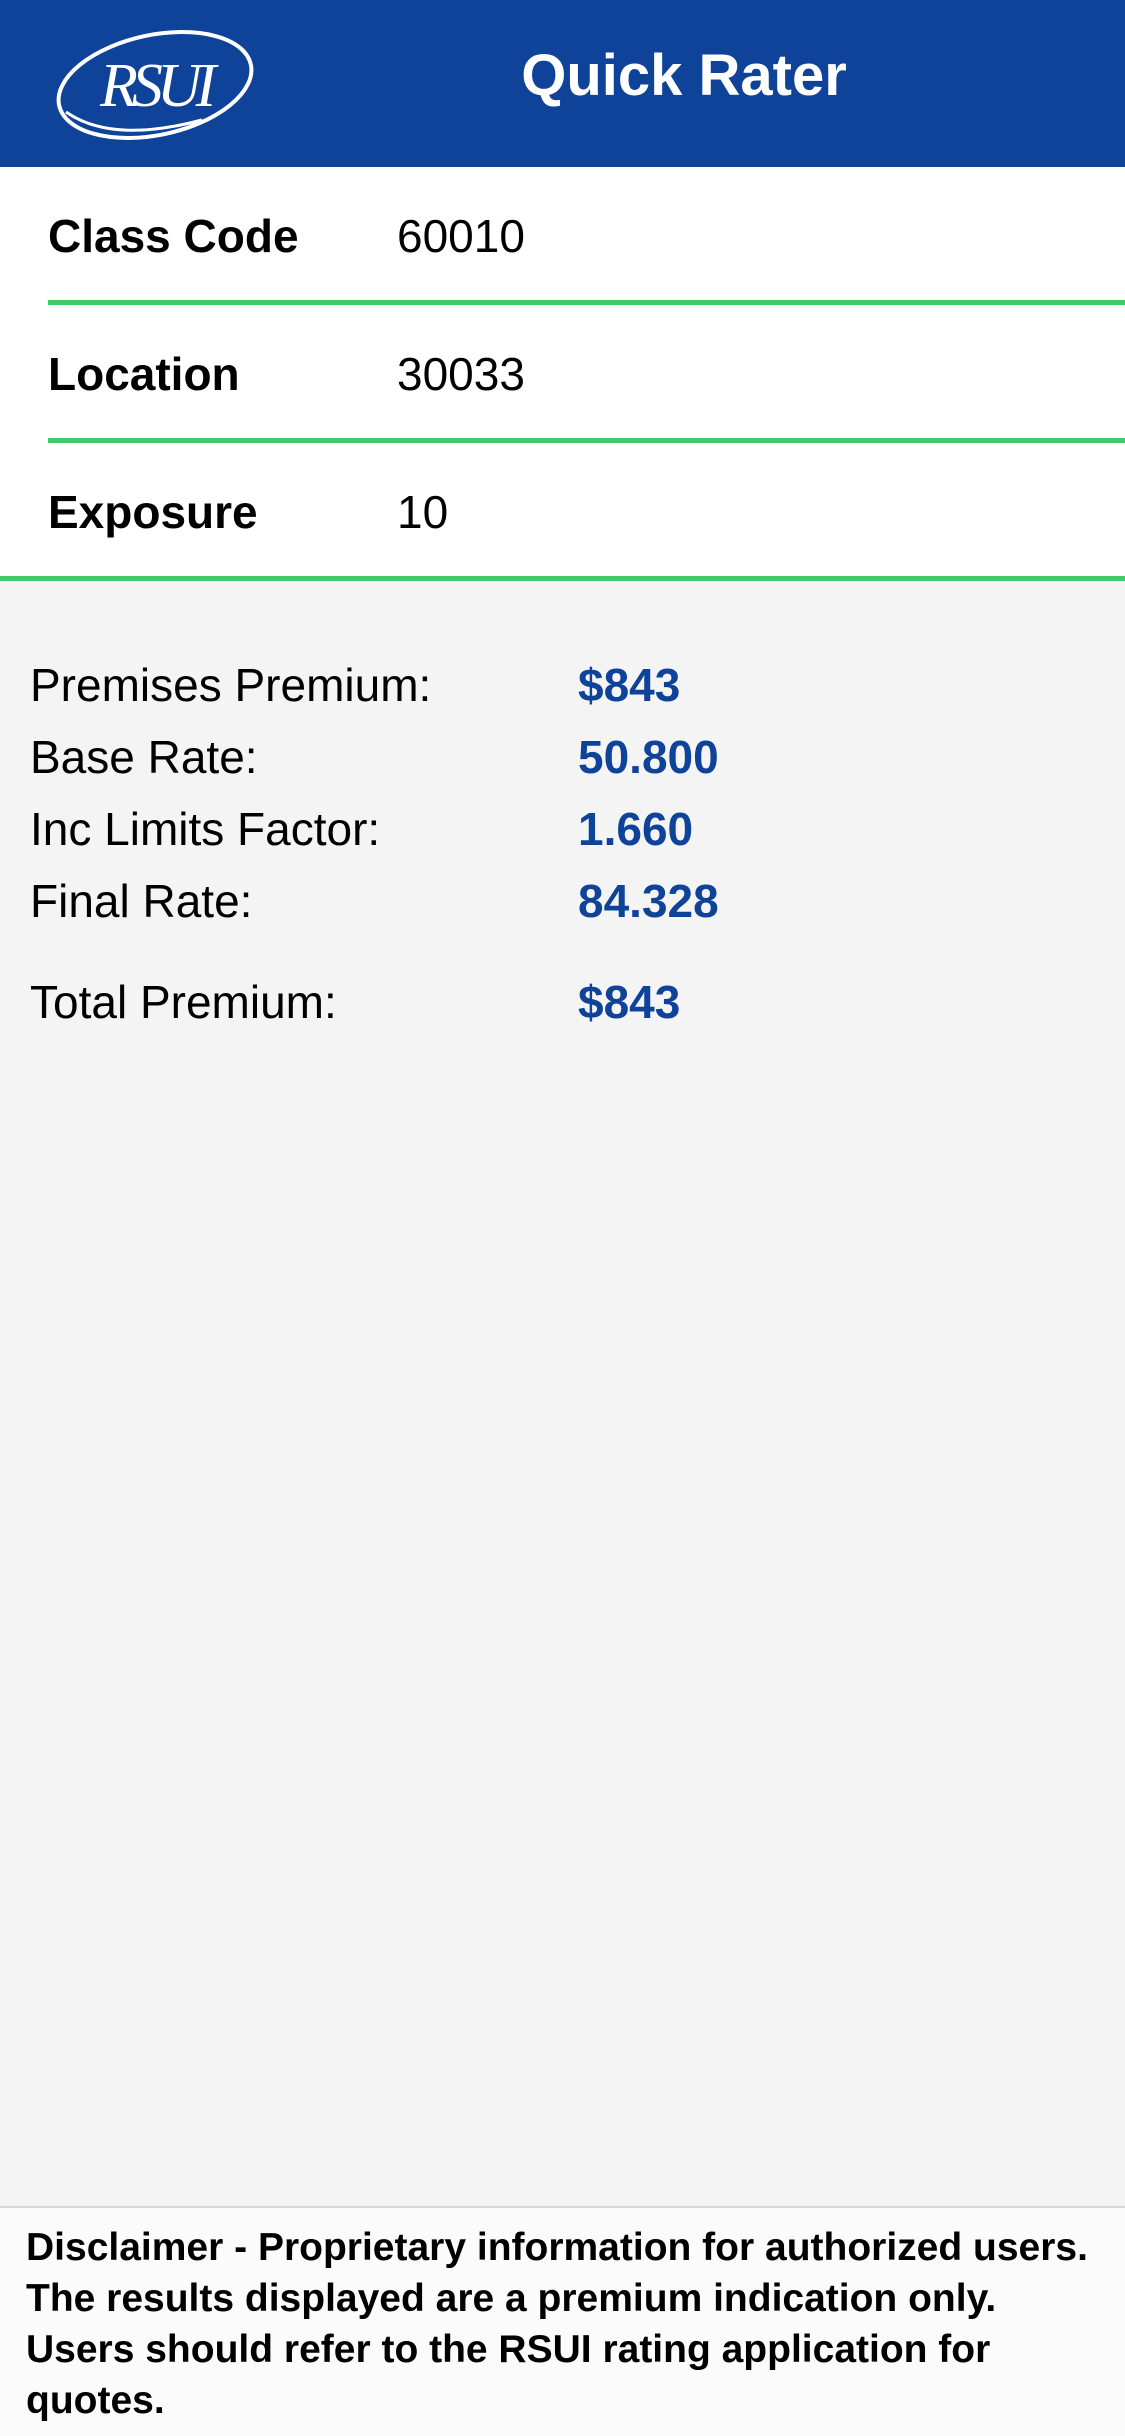 The height and width of the screenshot is (2436, 1125). Describe the element at coordinates (562, 236) in the screenshot. I see `class-code-row: Class Code 60010` at that location.